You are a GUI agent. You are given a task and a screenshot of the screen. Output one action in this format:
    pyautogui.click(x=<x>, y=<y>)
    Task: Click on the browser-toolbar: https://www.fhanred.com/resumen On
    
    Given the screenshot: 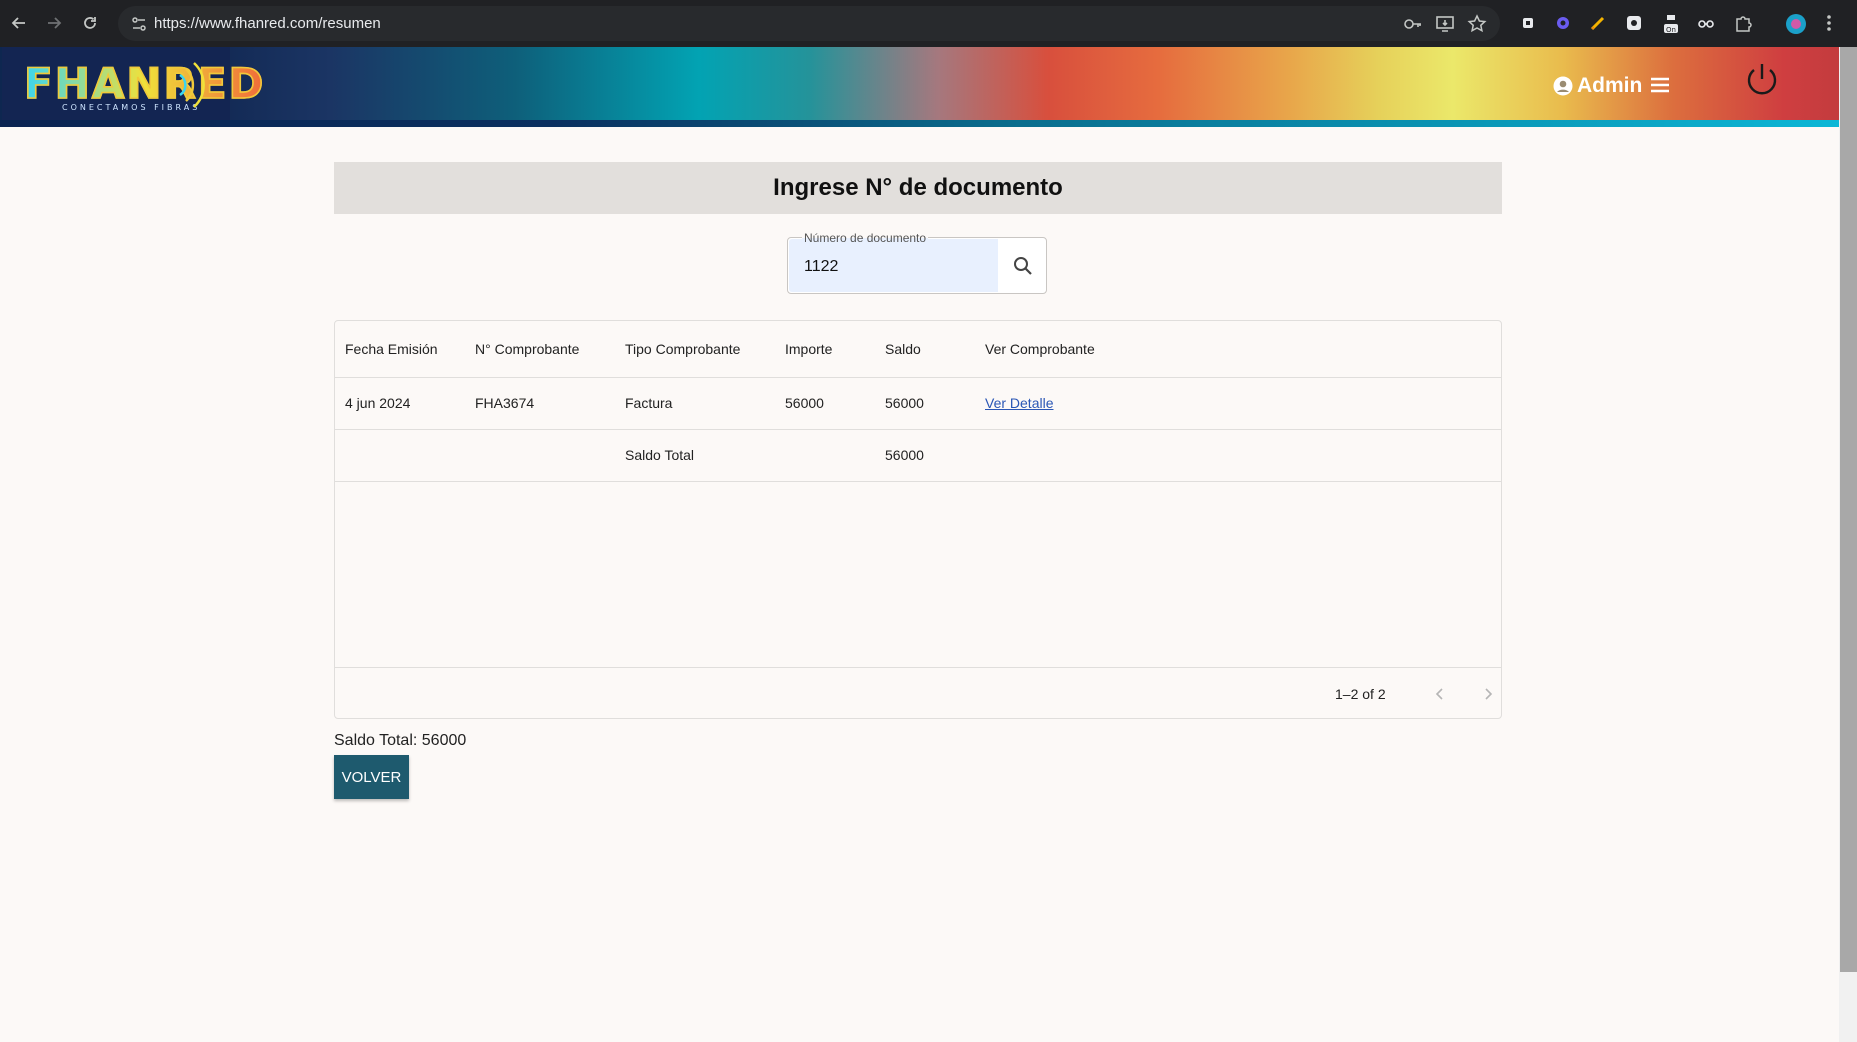 What is the action you would take?
    pyautogui.click(x=928, y=23)
    